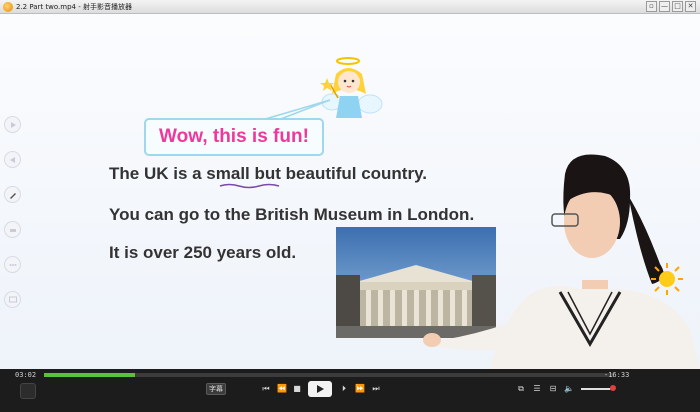 This screenshot has height=412, width=700. I want to click on word-underline, so click(249, 186).